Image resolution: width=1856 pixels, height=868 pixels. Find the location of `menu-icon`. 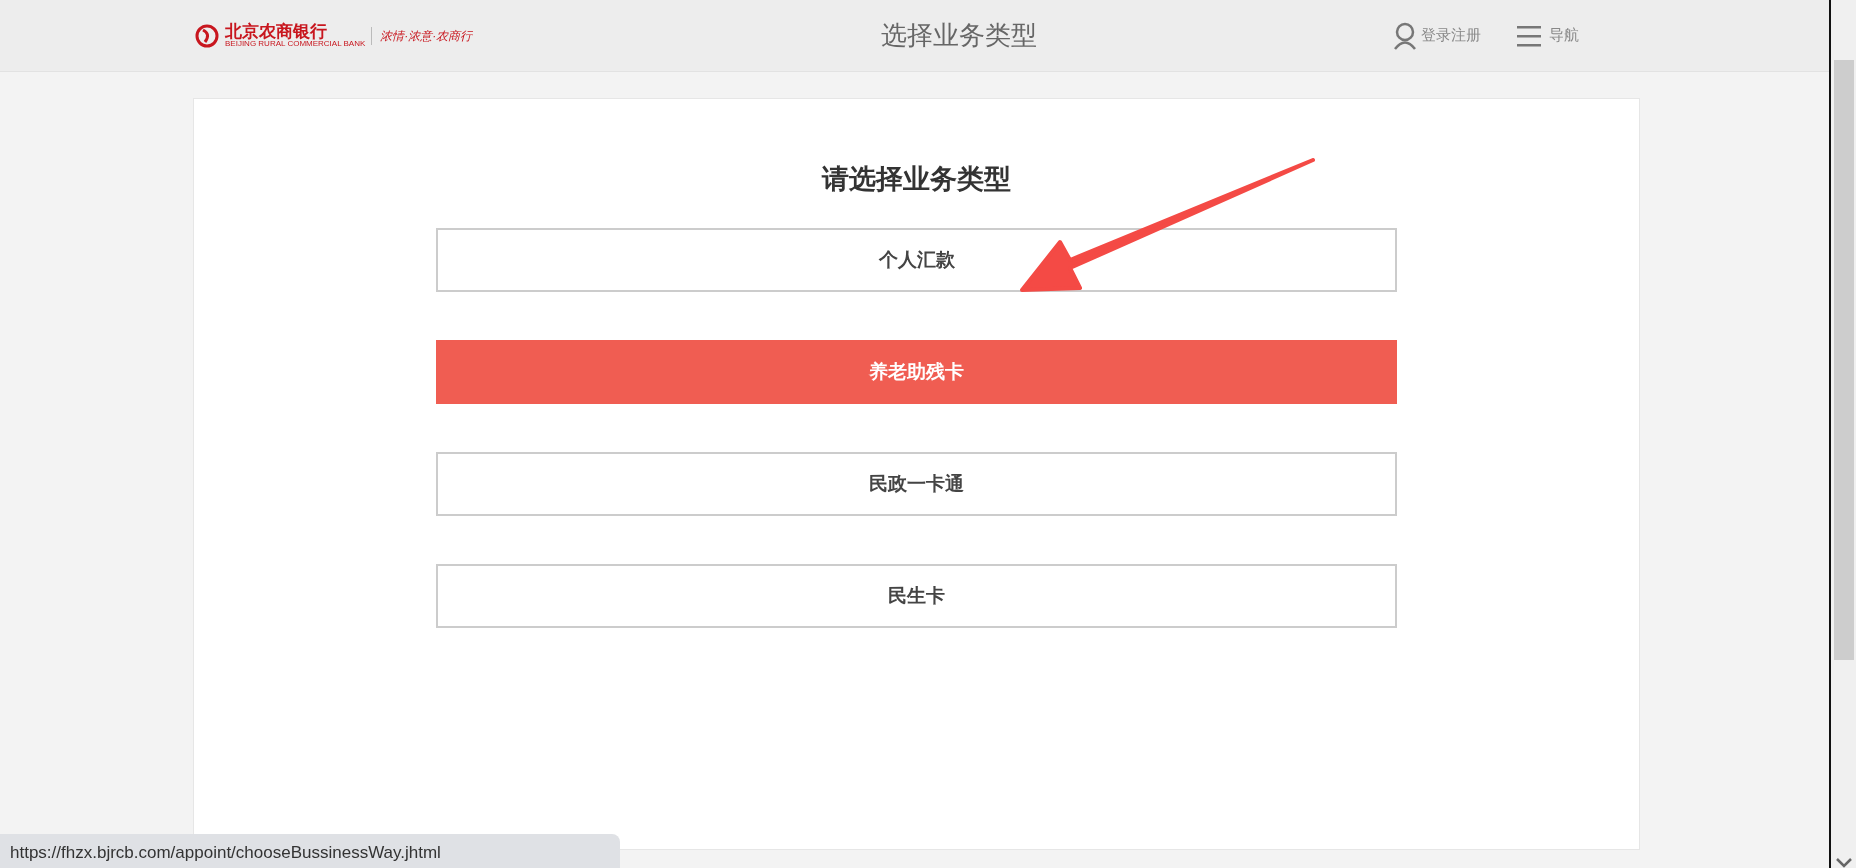

menu-icon is located at coordinates (1529, 35).